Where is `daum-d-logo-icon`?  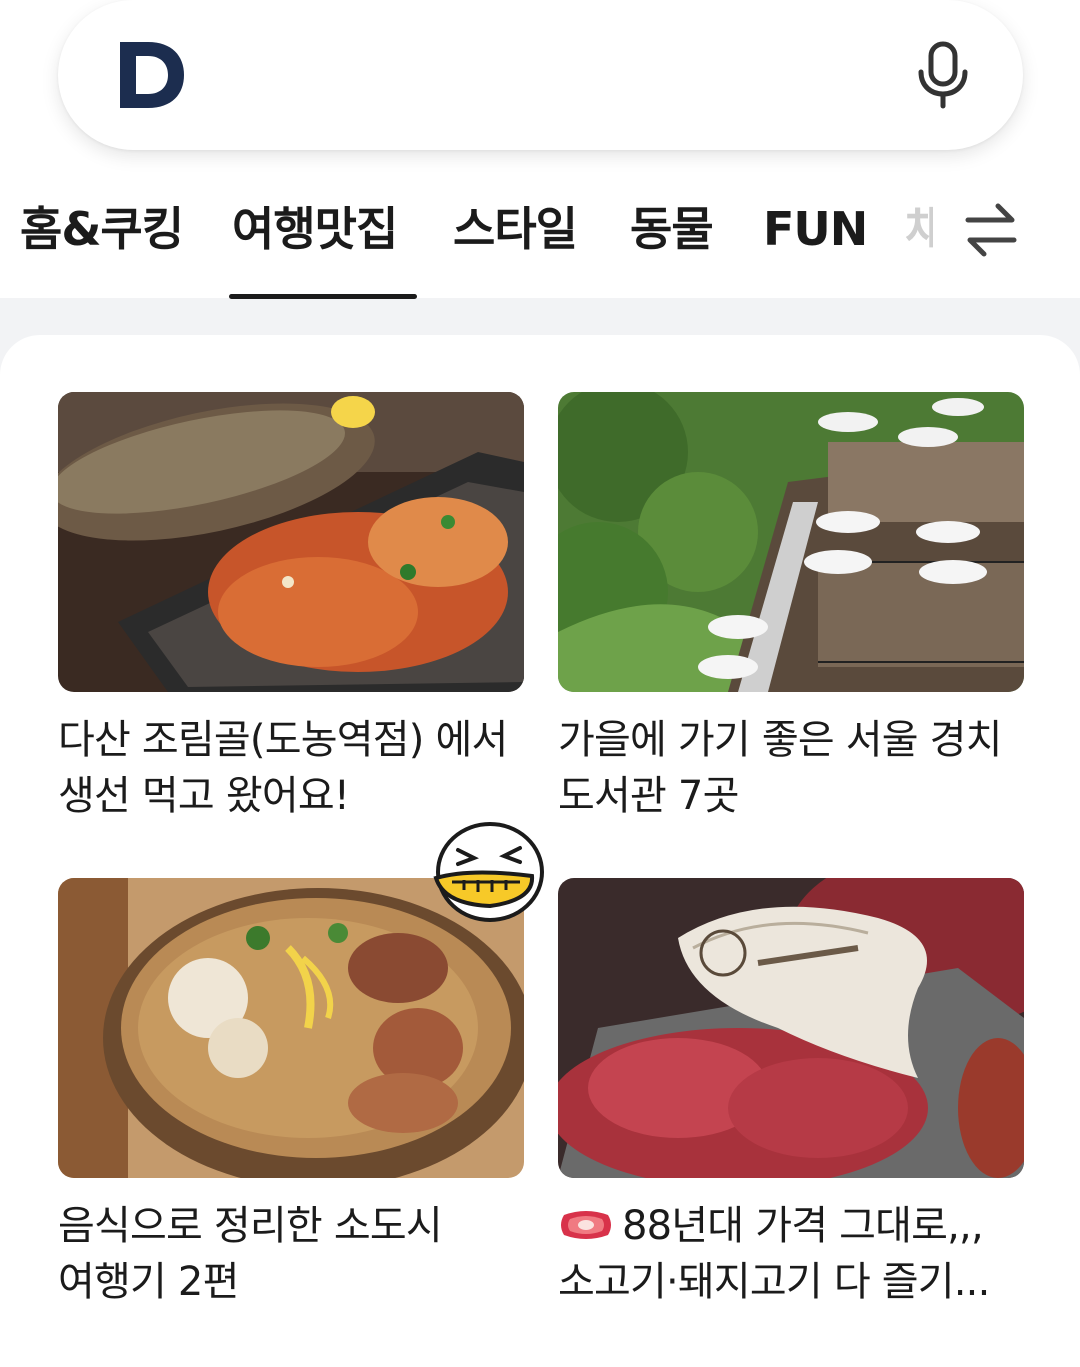
daum-d-logo-icon is located at coordinates (152, 75).